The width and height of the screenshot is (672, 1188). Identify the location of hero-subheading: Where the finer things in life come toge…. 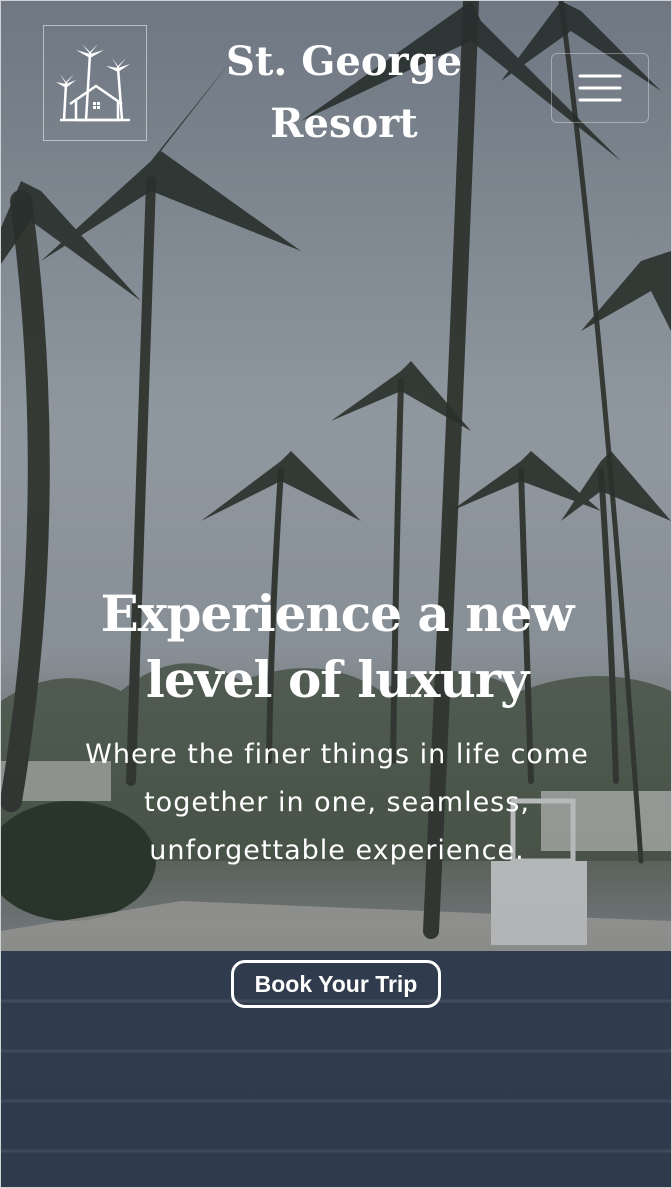
(337, 802).